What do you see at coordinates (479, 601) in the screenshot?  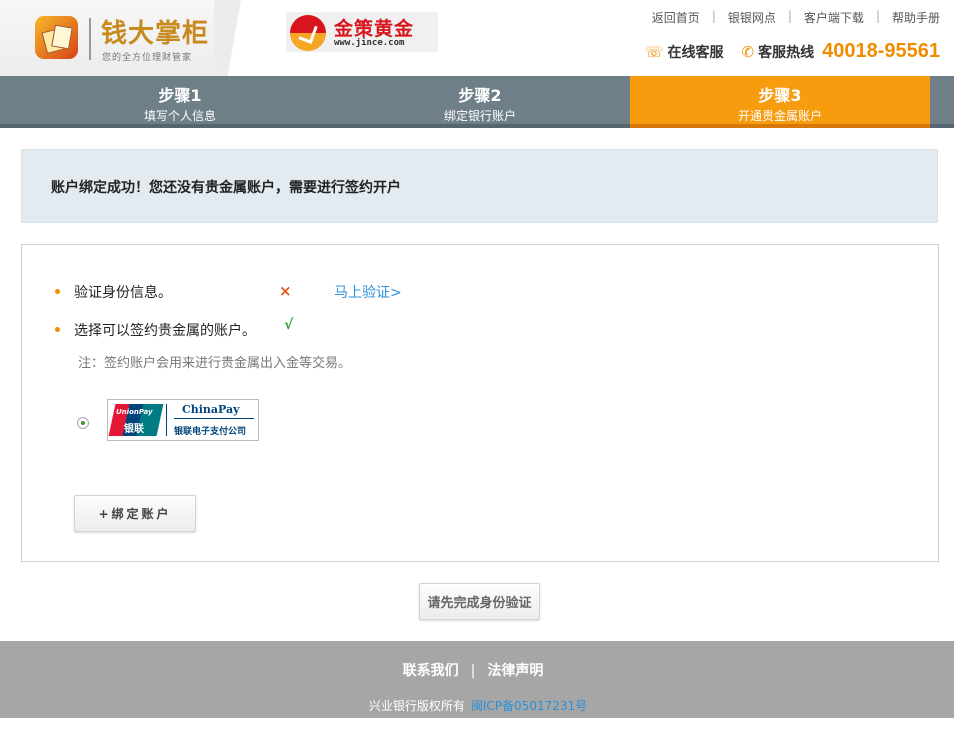 I see `complete-verification-button: 请先完成身份验证` at bounding box center [479, 601].